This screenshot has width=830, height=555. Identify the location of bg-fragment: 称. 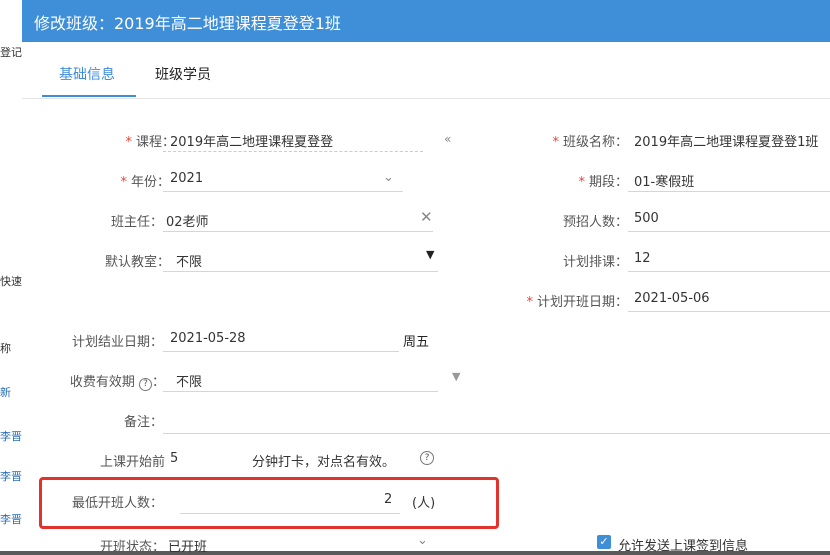
(5, 348).